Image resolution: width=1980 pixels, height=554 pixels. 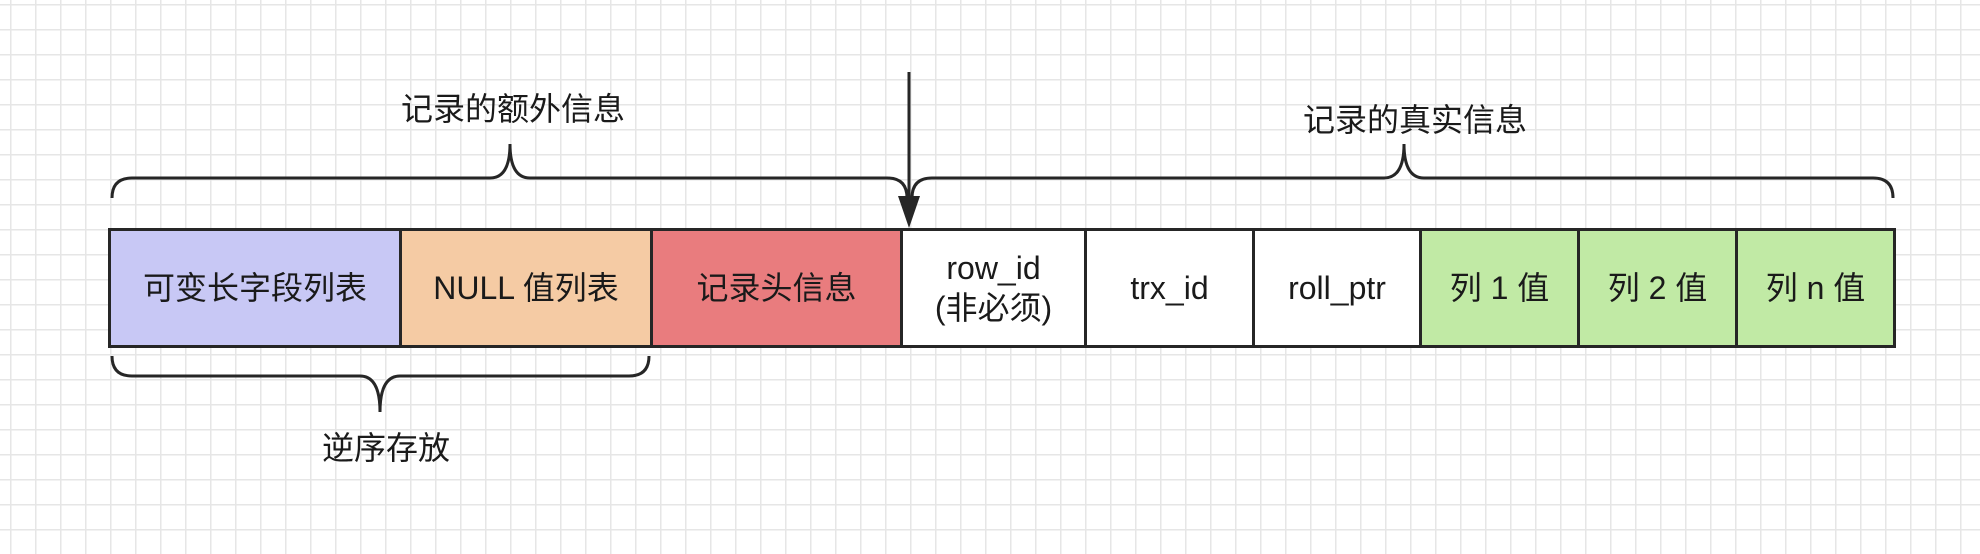 I want to click on cell-label: row_id (非必须), so click(x=993, y=288).